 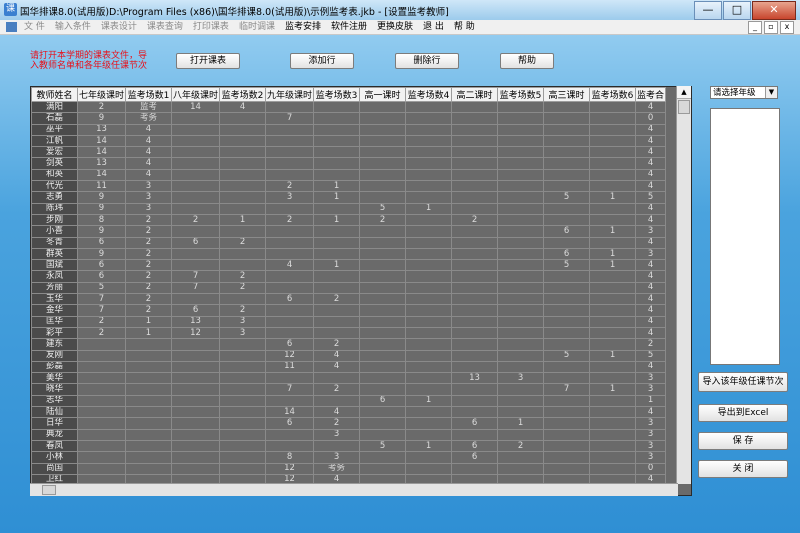 I want to click on table-cell: 监考, so click(x=149, y=107).